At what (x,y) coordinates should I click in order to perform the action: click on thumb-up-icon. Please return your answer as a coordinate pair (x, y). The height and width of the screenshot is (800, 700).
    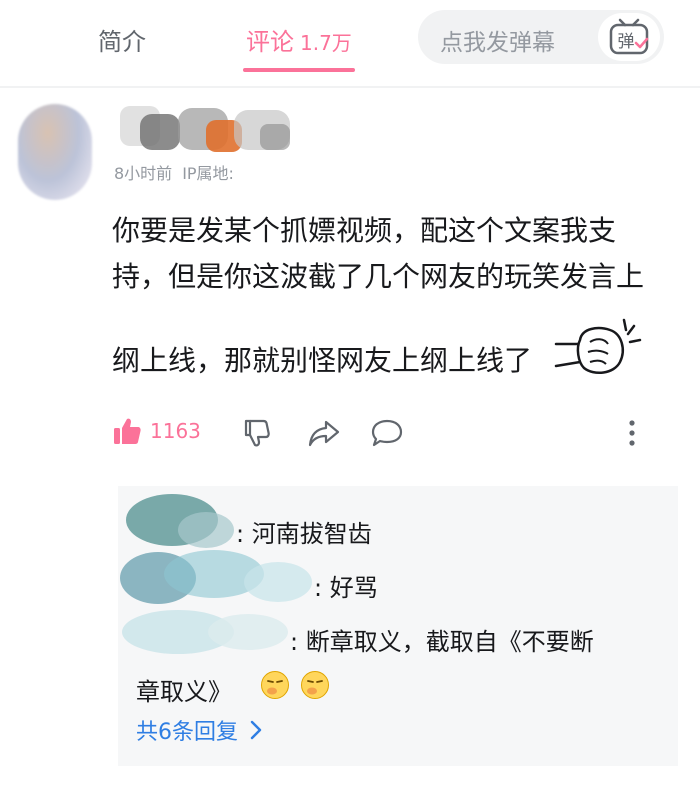
    Looking at the image, I should click on (127, 431).